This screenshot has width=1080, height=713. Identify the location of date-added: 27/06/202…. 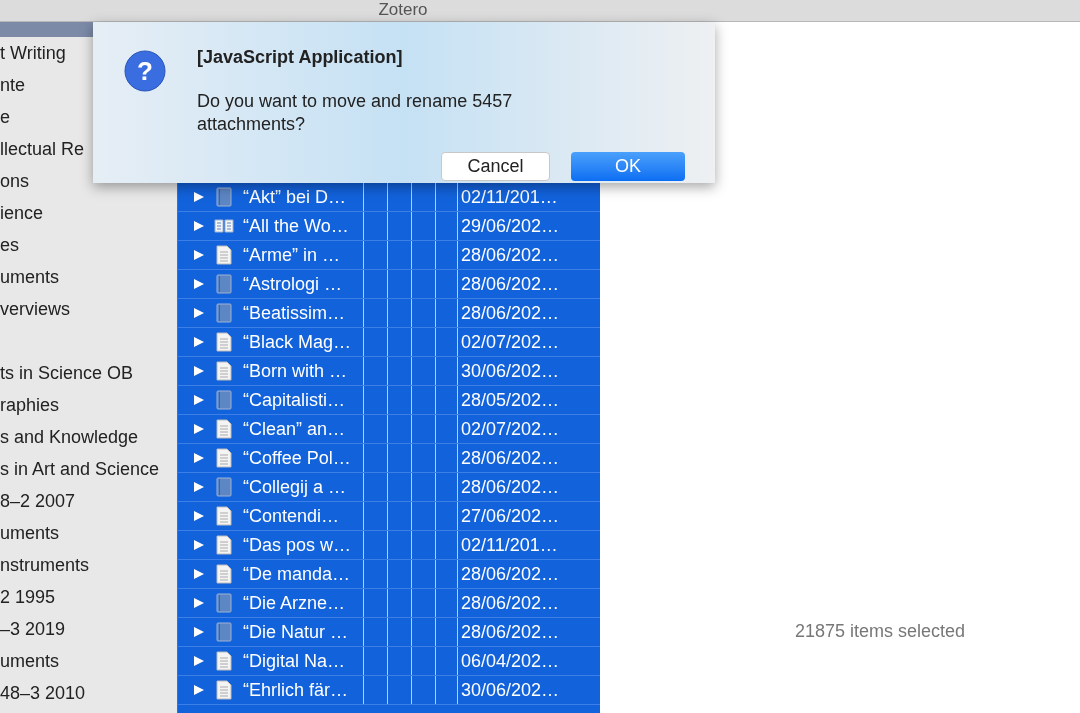
(510, 516).